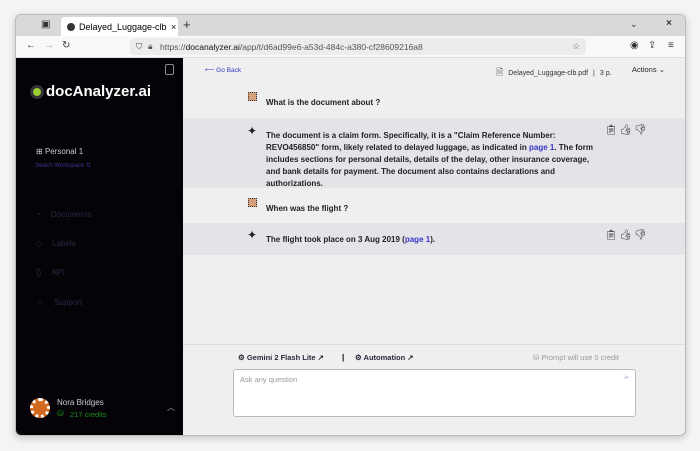  Describe the element at coordinates (171, 407) in the screenshot. I see `chevron-up-icon: ︿` at that location.